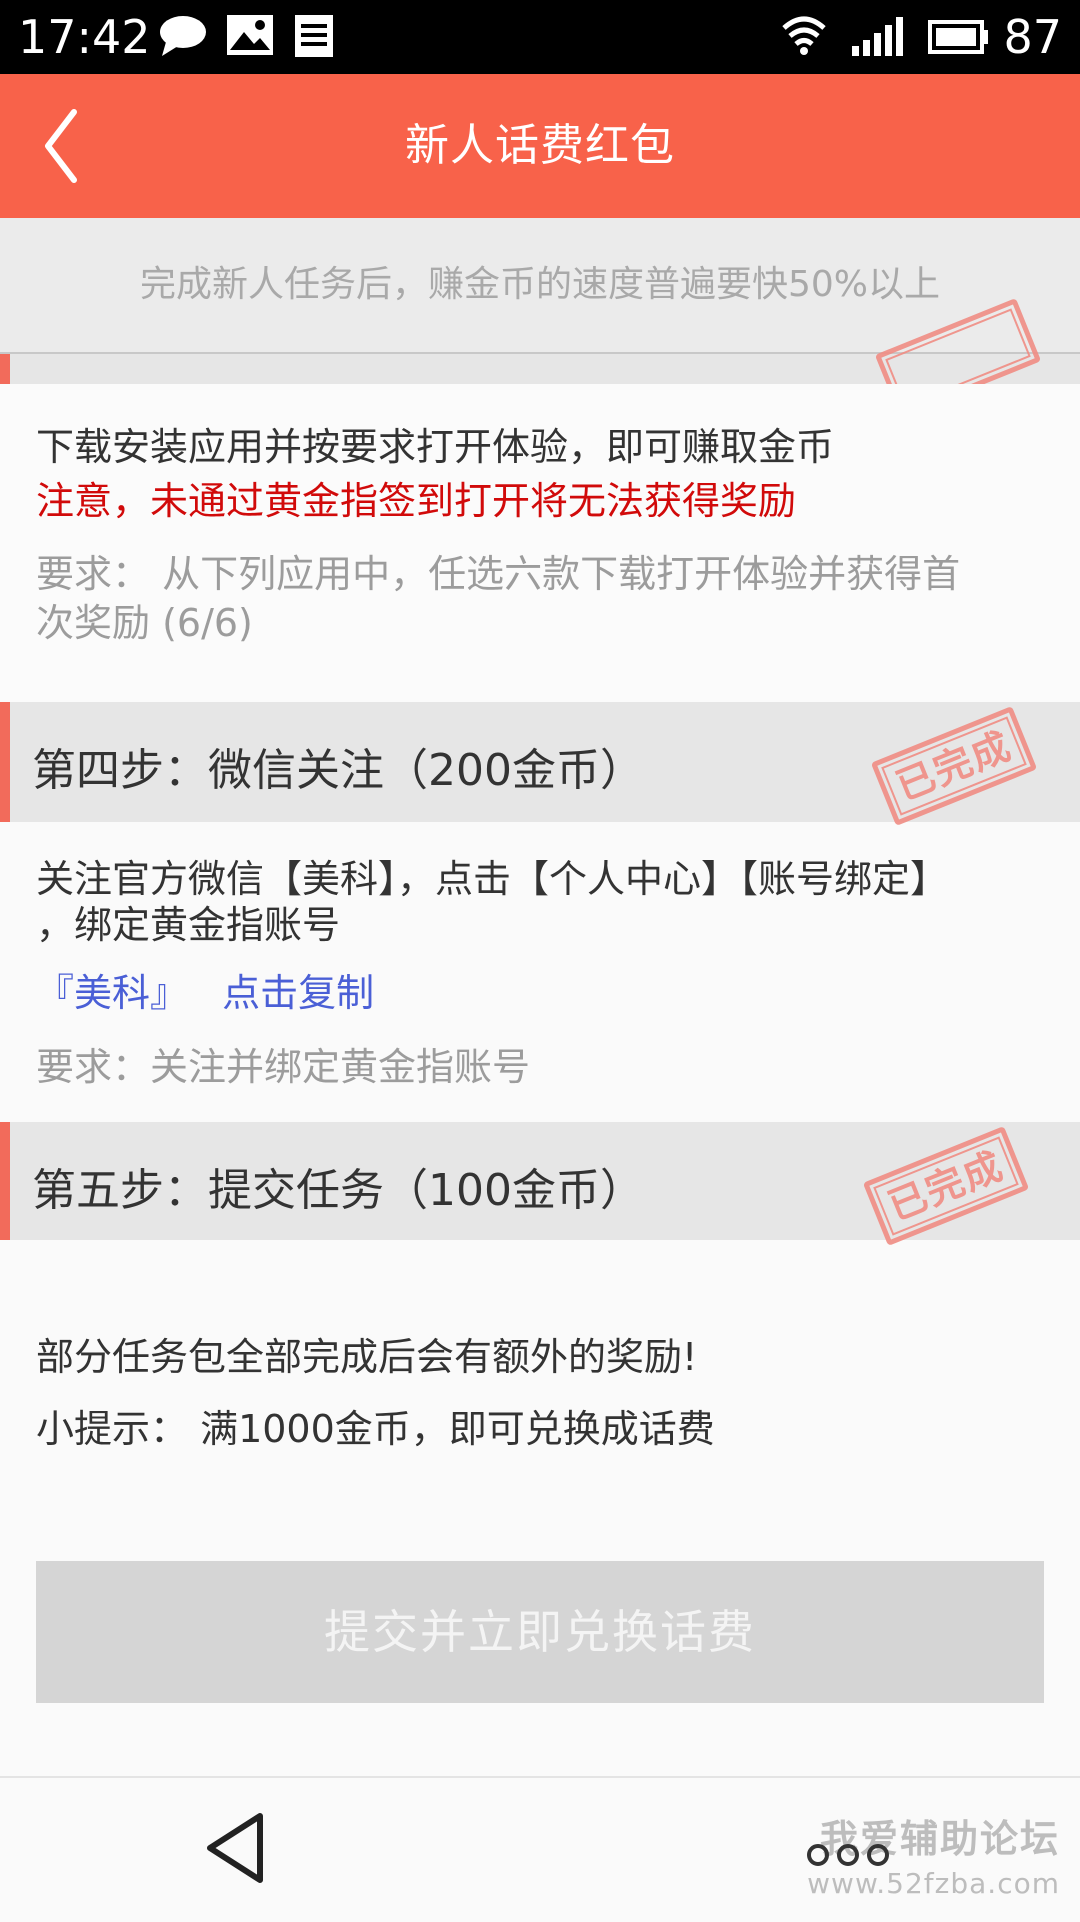 The width and height of the screenshot is (1080, 1922). I want to click on step3-warning: 注意，未通过黄金指签到打开将无法获得奖励, so click(416, 501).